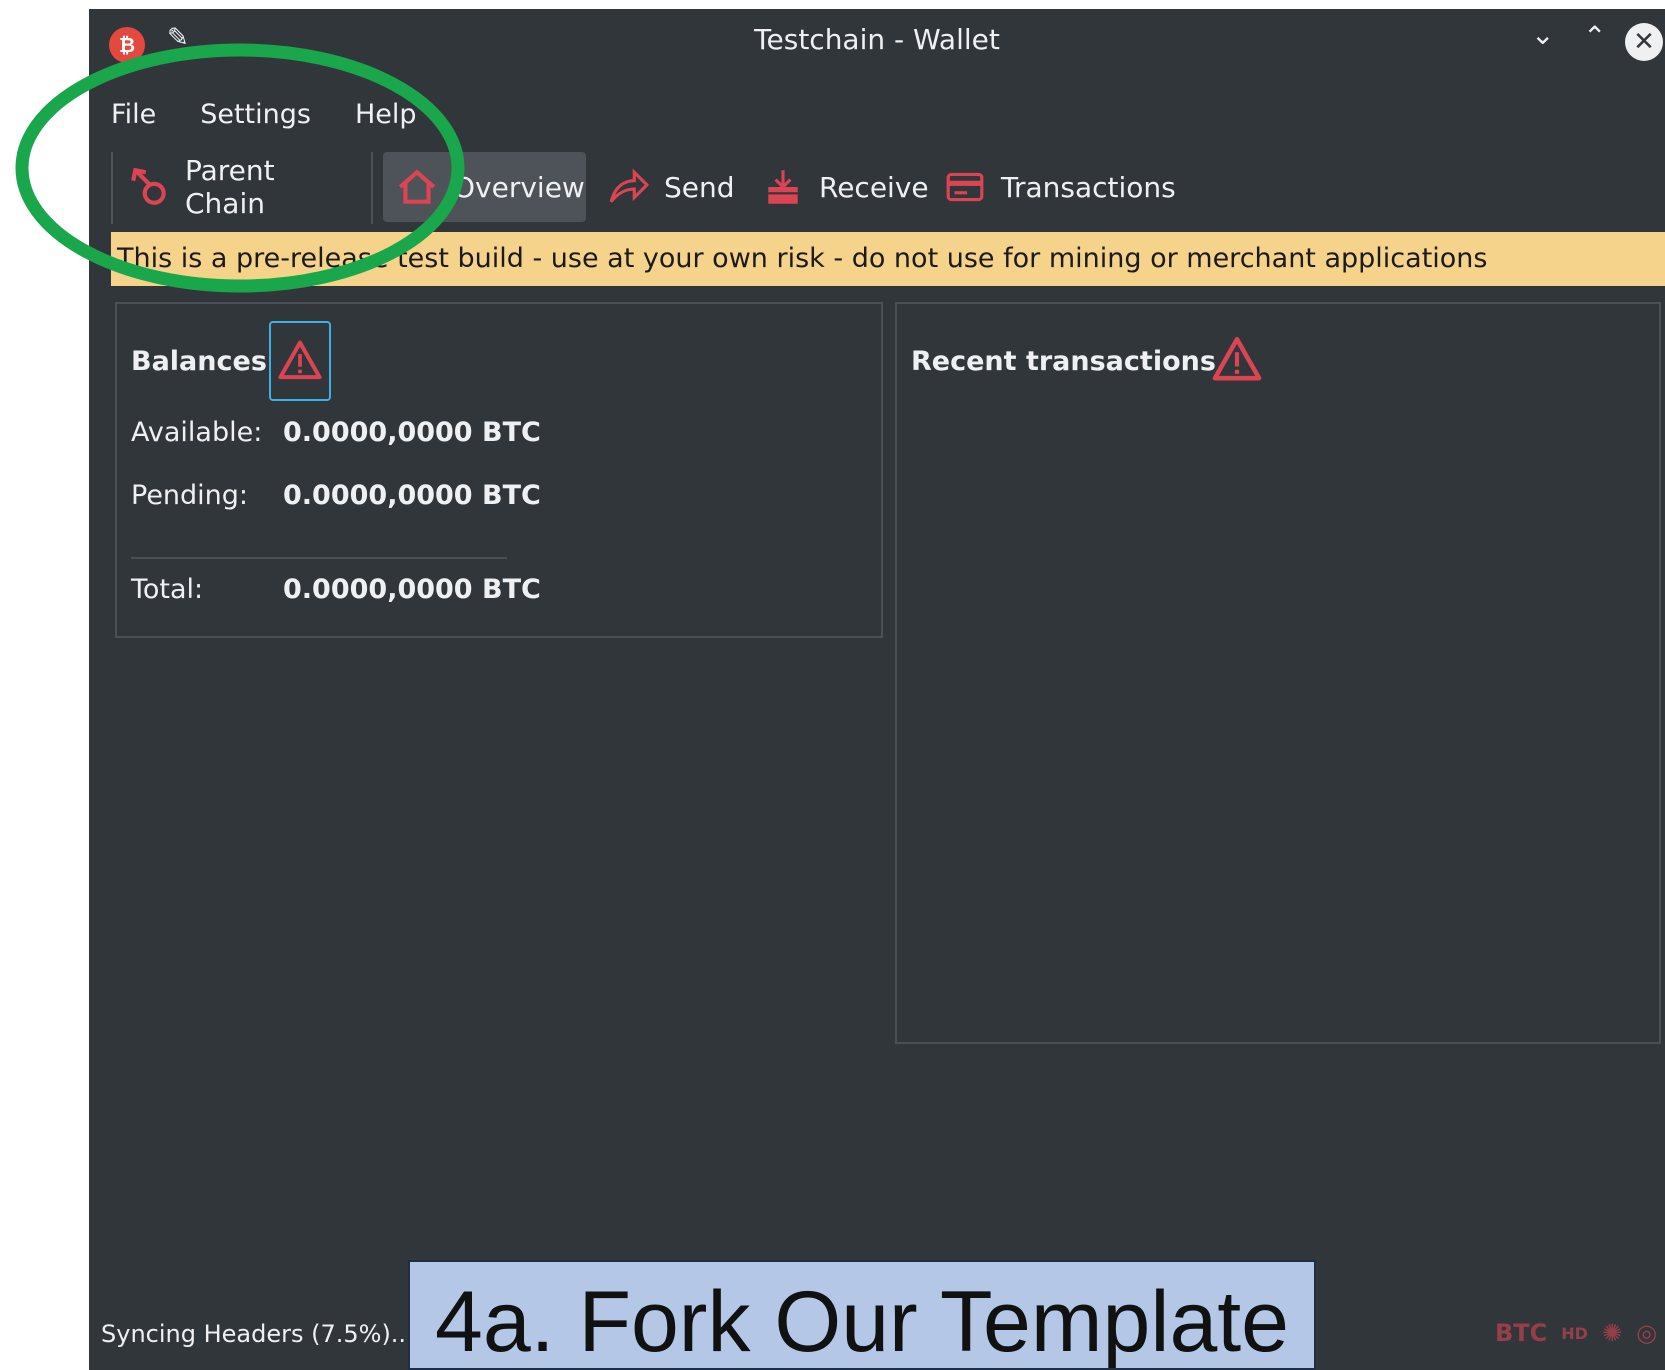 This screenshot has height=1370, width=1665. Describe the element at coordinates (412, 589) in the screenshot. I see `total-value: 0.0000,0000 BTC` at that location.